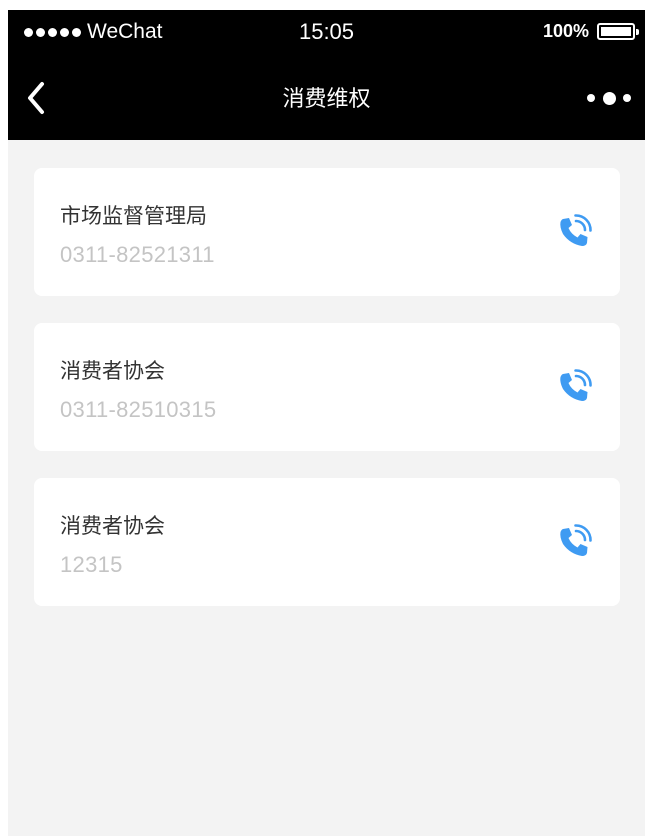  What do you see at coordinates (138, 409) in the screenshot?
I see `contact-phone: 0311-82510315` at bounding box center [138, 409].